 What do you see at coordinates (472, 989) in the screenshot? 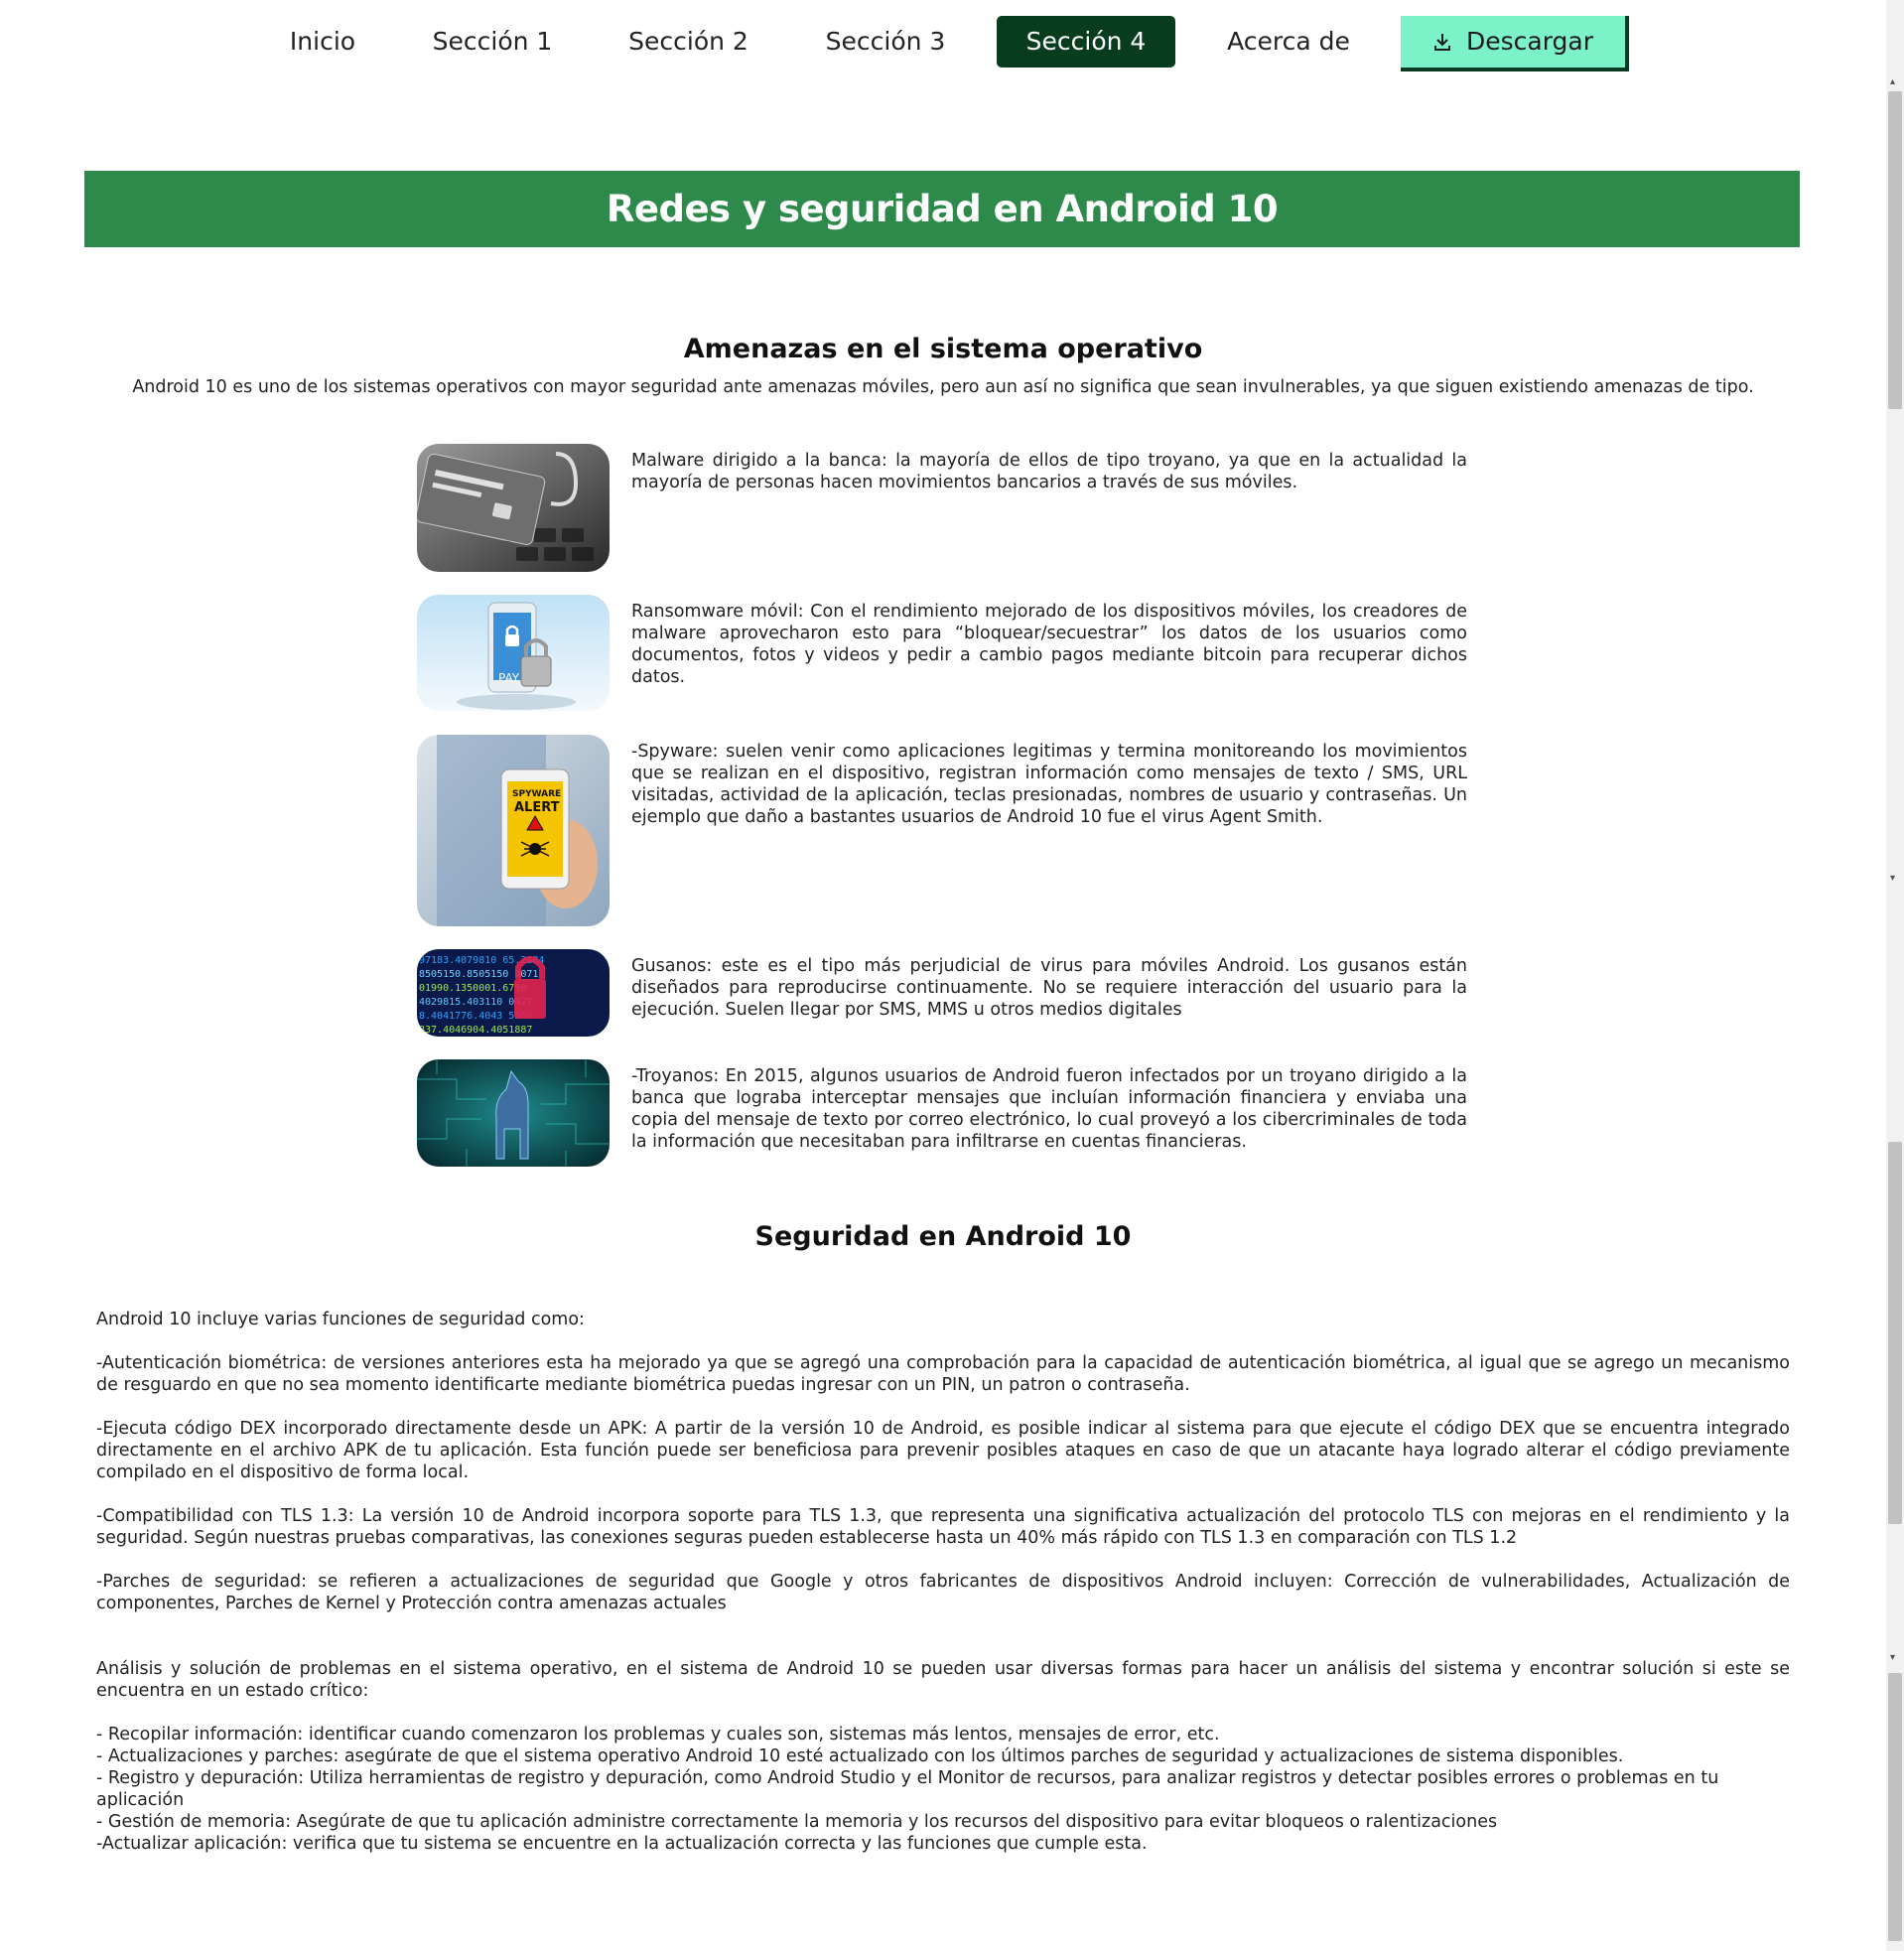
I see `svg-text: 01990.1350001.6750` at bounding box center [472, 989].